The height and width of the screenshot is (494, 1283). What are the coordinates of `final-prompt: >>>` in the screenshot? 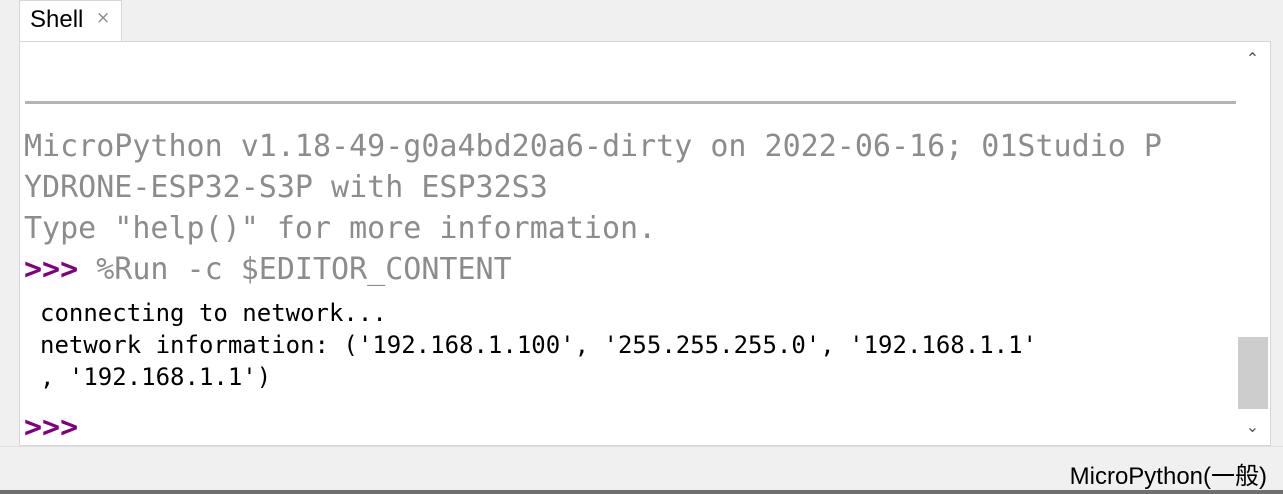 It's located at (51, 427).